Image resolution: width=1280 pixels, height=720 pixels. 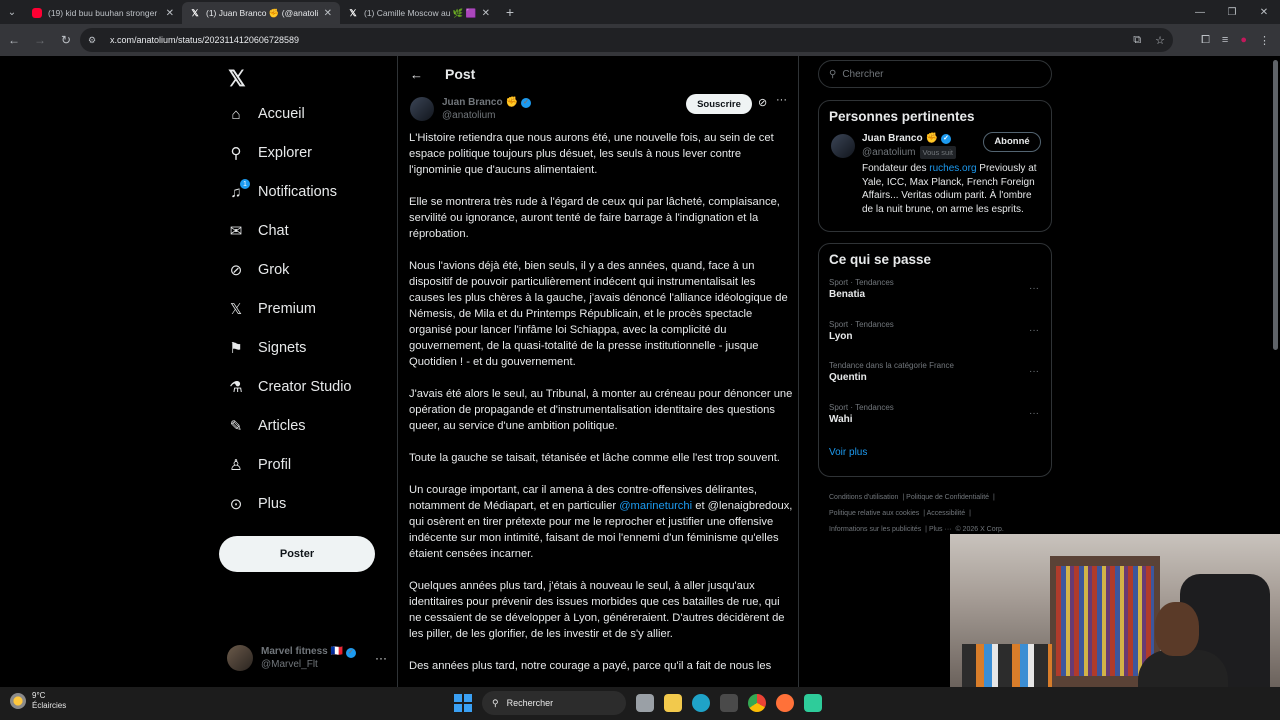 What do you see at coordinates (419, 13) in the screenshot?
I see `browser-tab: 𝕏 (1) Camille Moscow au 🌿 🟪 - ✕` at bounding box center [419, 13].